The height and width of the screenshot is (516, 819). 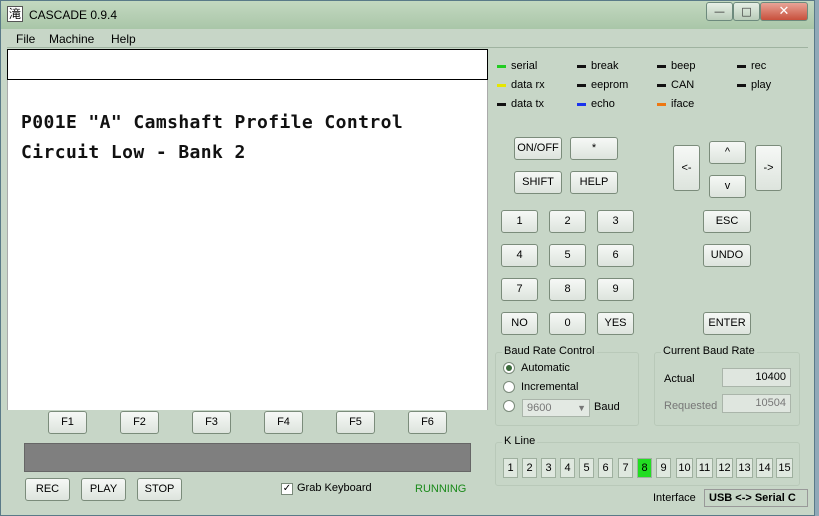 What do you see at coordinates (283, 422) in the screenshot?
I see `f4-button: F4` at bounding box center [283, 422].